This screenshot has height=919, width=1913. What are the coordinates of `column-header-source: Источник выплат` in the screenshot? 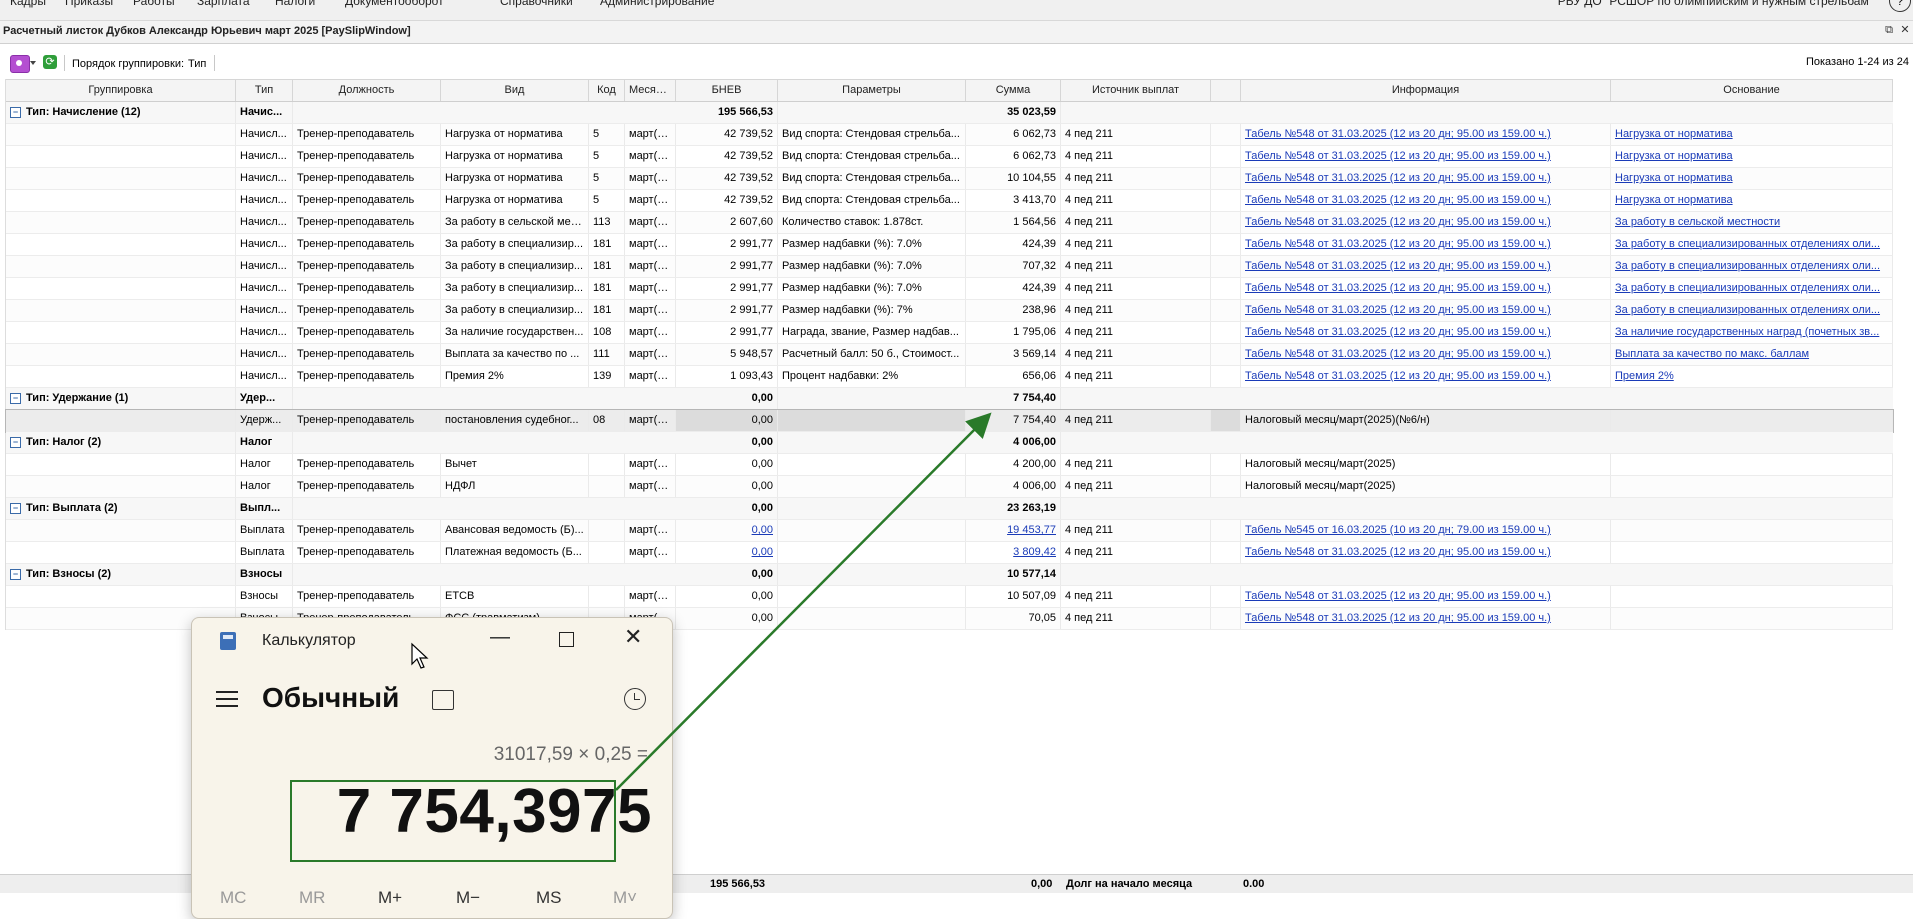 It's located at (1136, 90).